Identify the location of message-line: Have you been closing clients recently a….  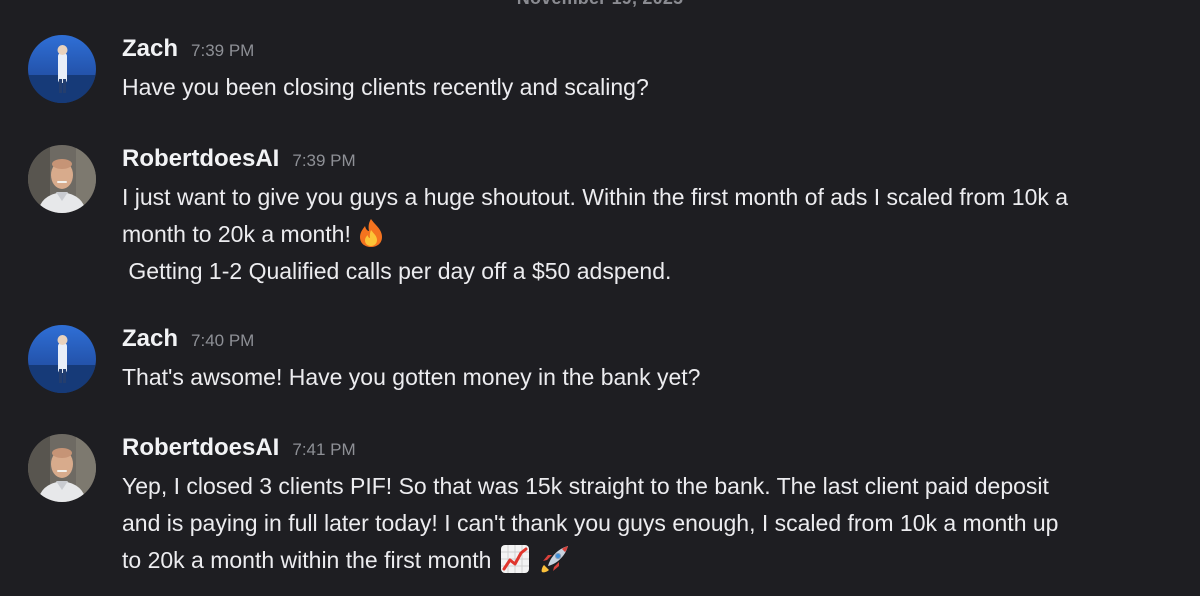
(385, 87).